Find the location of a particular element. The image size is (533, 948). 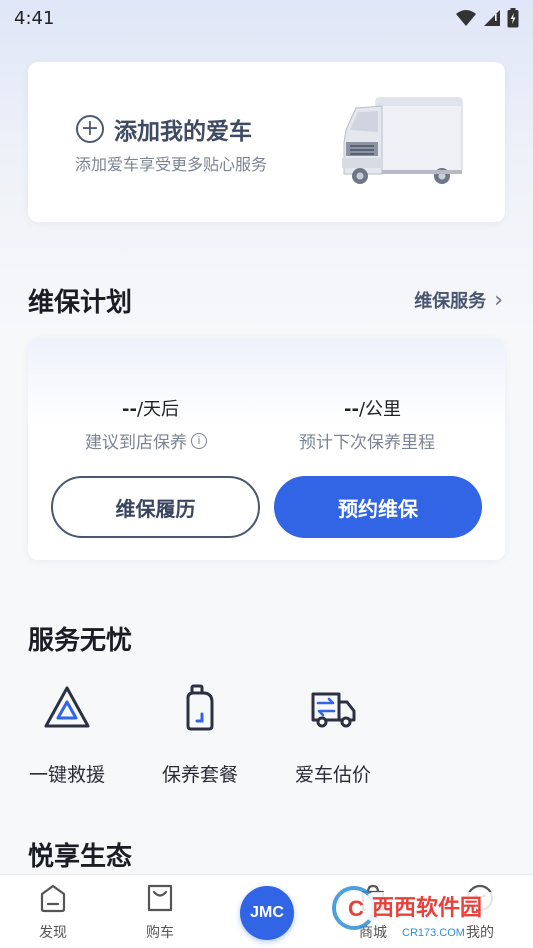

service-valuation-label: 爱车估价 is located at coordinates (332, 775).